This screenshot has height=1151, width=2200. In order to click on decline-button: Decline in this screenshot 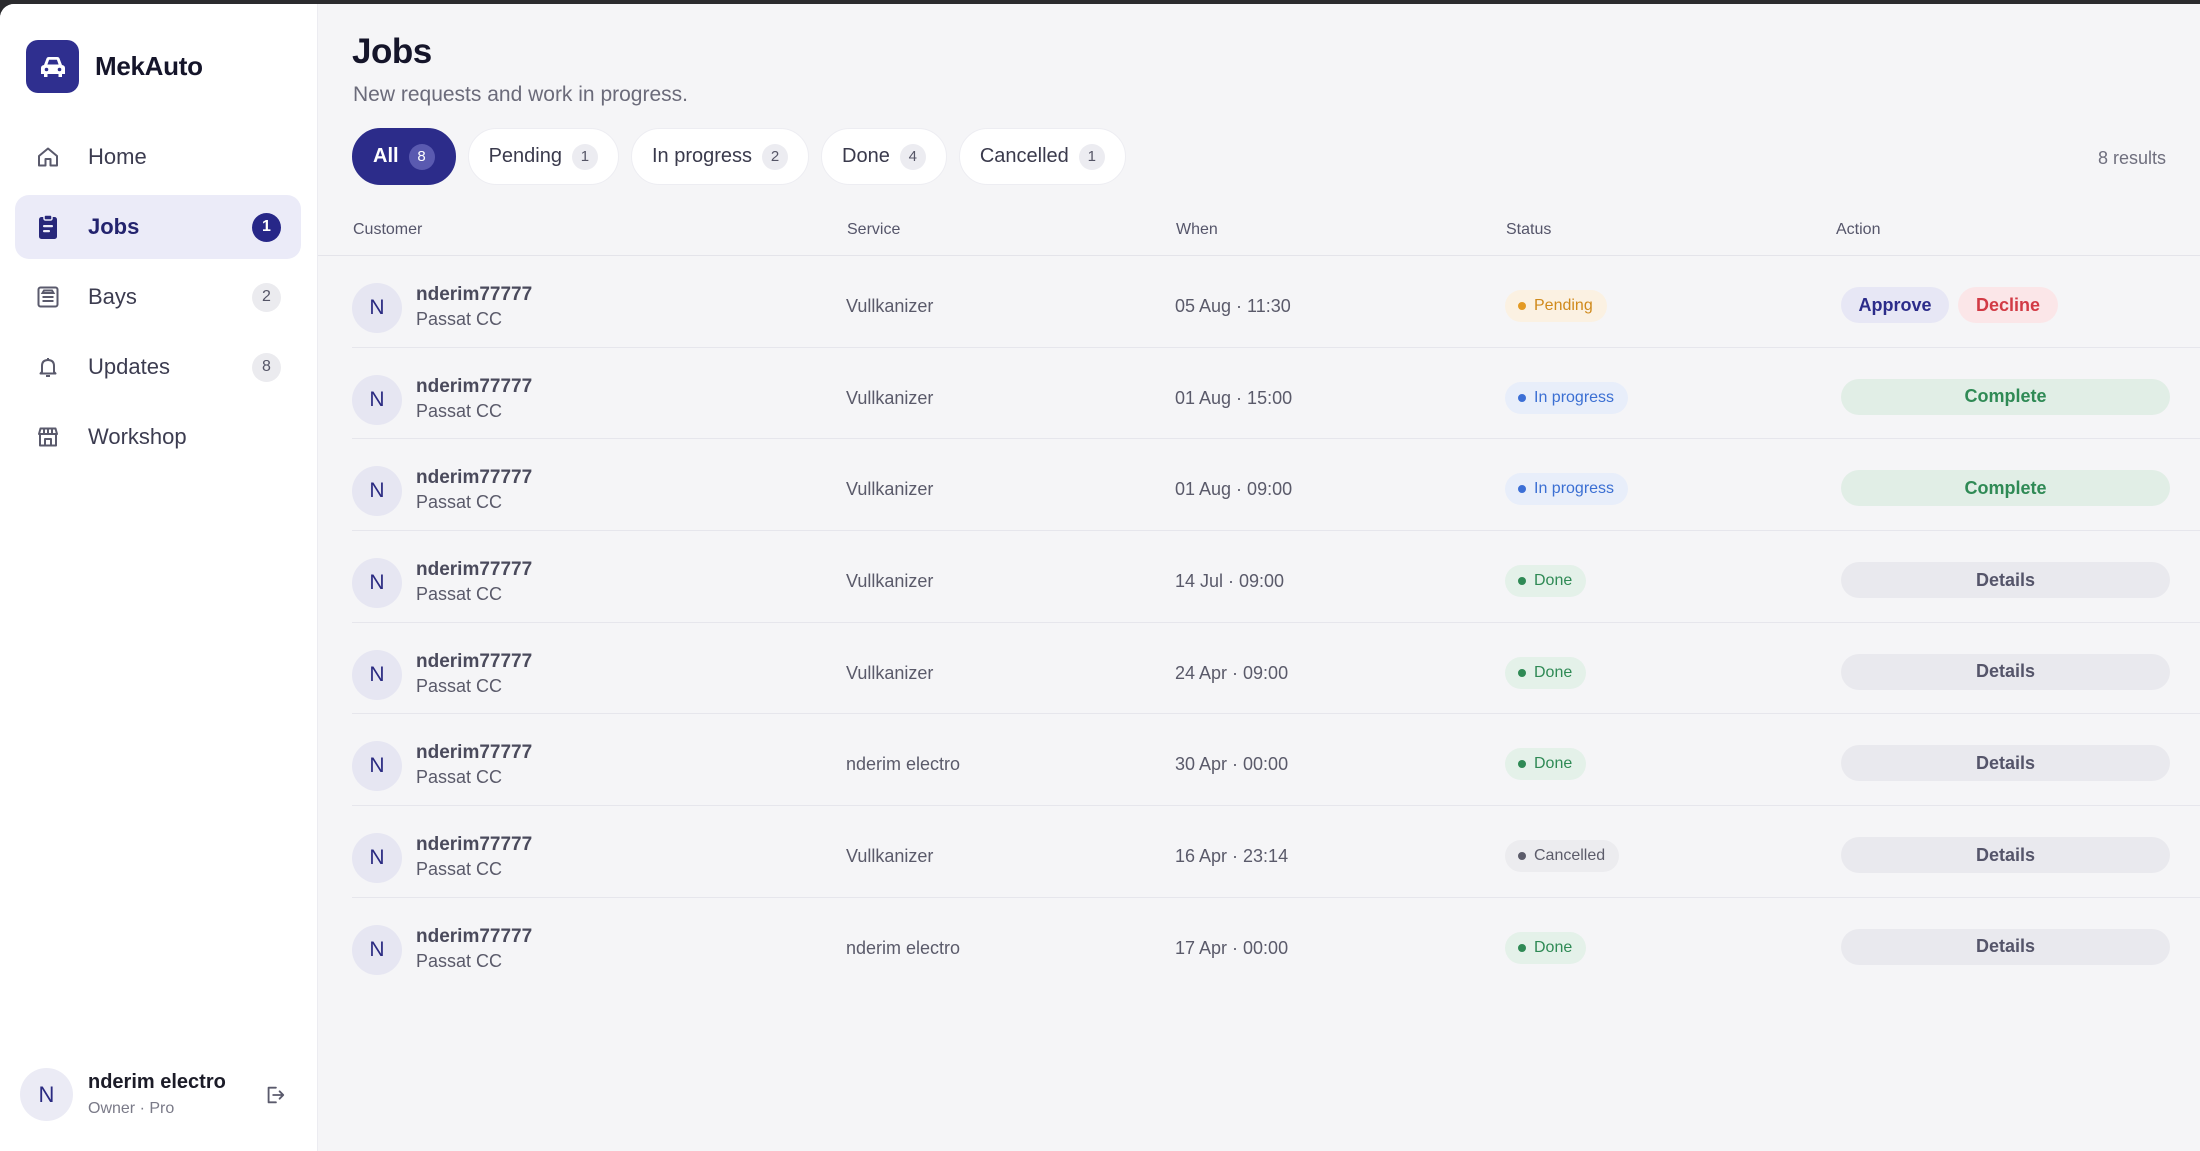, I will do `click(2008, 305)`.